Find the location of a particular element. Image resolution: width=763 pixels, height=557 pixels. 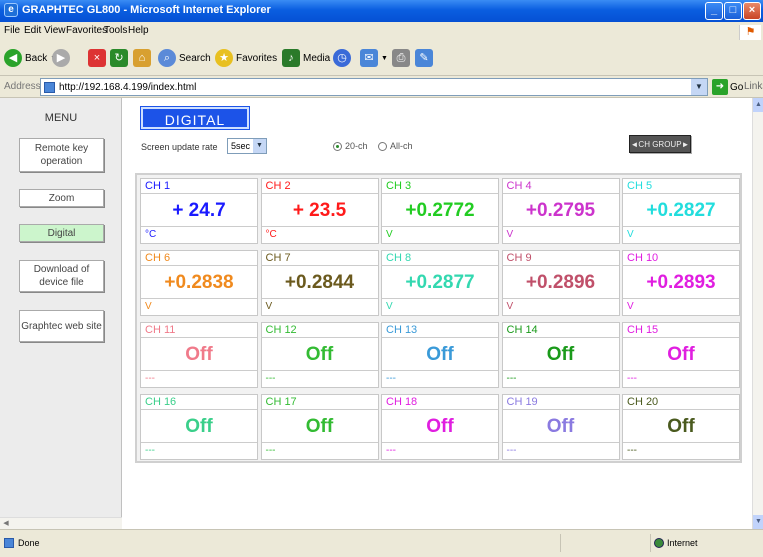

channel-cell: CH 7 +0.2844 V is located at coordinates (319, 283).